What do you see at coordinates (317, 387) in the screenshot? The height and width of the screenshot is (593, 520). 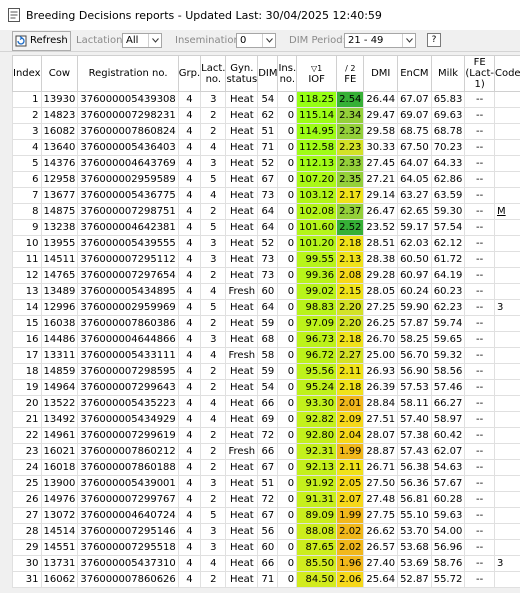 I see `cell-iof: 95.24` at bounding box center [317, 387].